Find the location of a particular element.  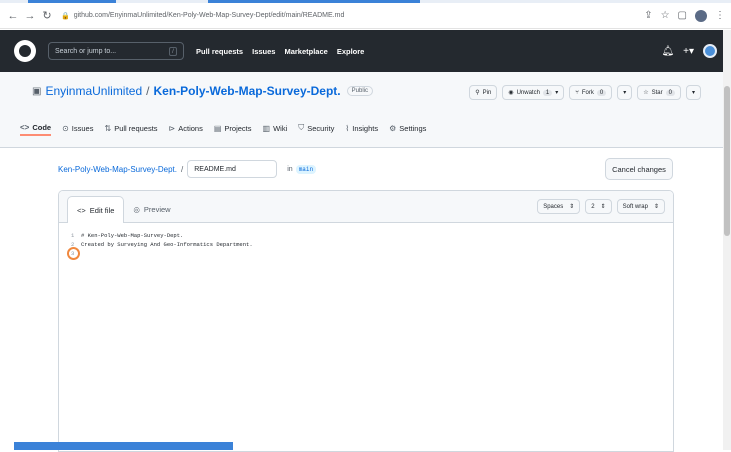

breadcrumb-repo-link: Ken-Poly-Web-Map-Survey-Dept. is located at coordinates (117, 169).